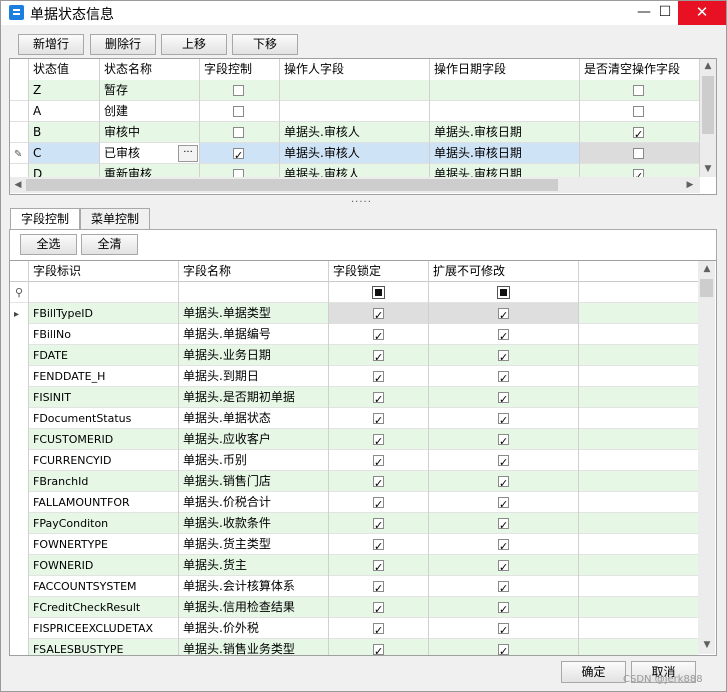  I want to click on add-row-button: 新增行, so click(51, 44).